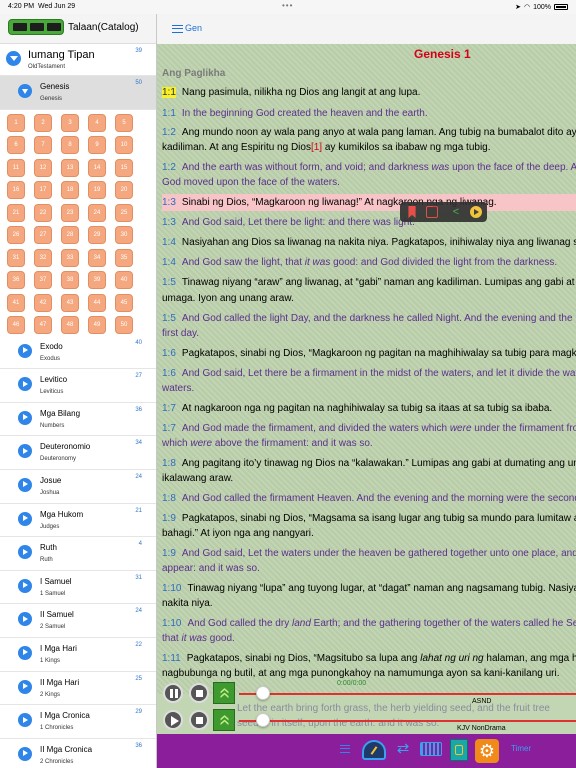 Image resolution: width=576 pixels, height=768 pixels. I want to click on chapter-button: 11, so click(16, 167).